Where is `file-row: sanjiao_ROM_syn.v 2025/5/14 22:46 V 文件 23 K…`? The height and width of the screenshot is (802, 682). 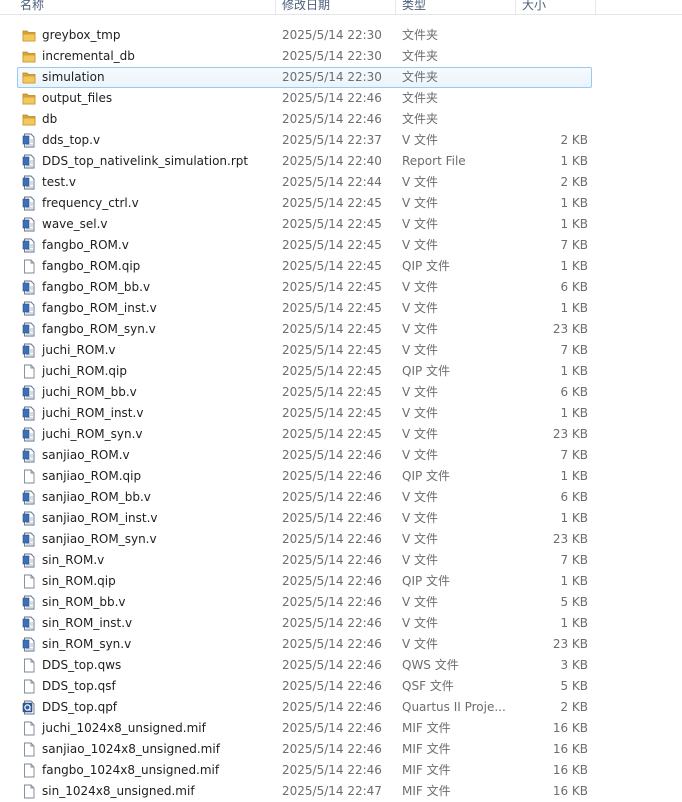
file-row: sanjiao_ROM_syn.v 2025/5/14 22:46 V 文件 23 K… is located at coordinates (304, 539).